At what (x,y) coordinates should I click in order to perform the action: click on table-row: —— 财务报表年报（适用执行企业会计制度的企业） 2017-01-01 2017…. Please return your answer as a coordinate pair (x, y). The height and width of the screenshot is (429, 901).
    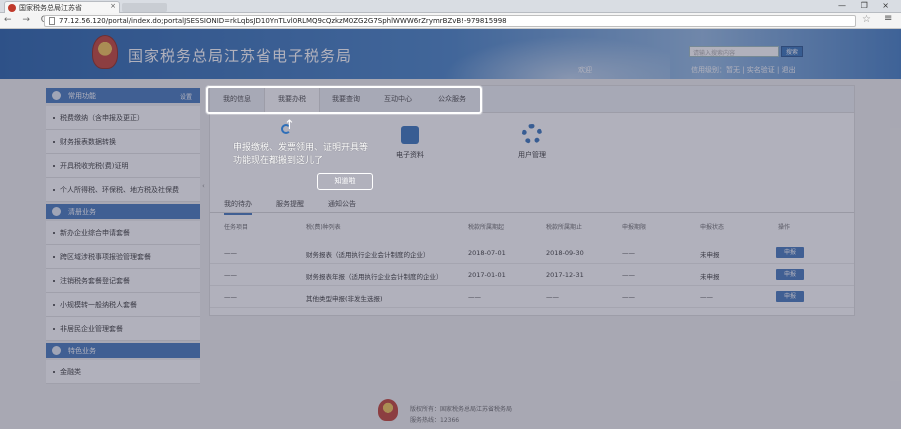
    Looking at the image, I should click on (532, 275).